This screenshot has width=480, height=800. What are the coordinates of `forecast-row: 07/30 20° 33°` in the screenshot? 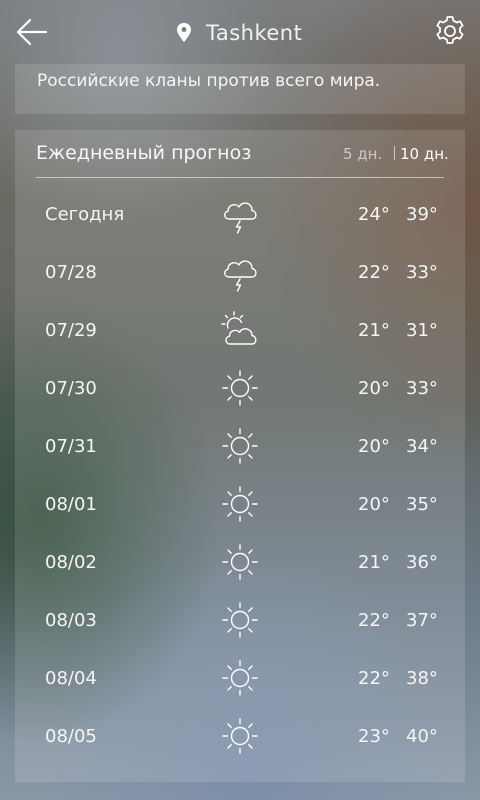 It's located at (240, 389).